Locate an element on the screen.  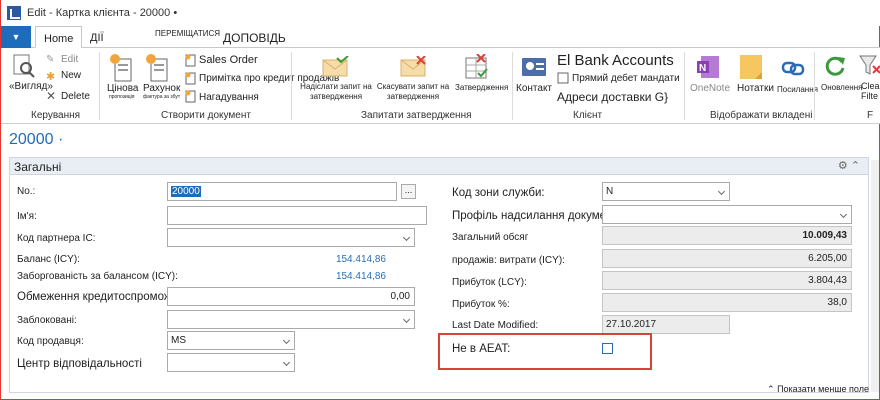
refresh-icon is located at coordinates (835, 66).